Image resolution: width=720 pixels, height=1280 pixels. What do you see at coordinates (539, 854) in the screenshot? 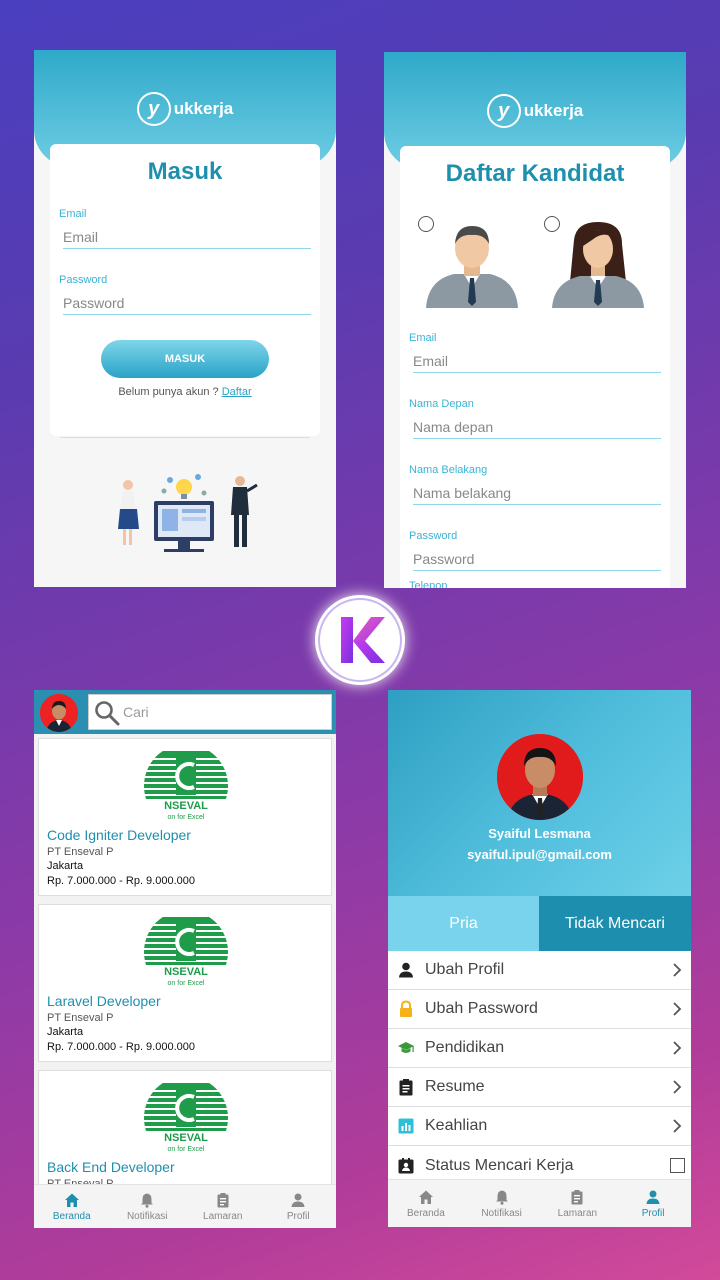
I see `profile-email: syaiful.ipul@gmail.com` at bounding box center [539, 854].